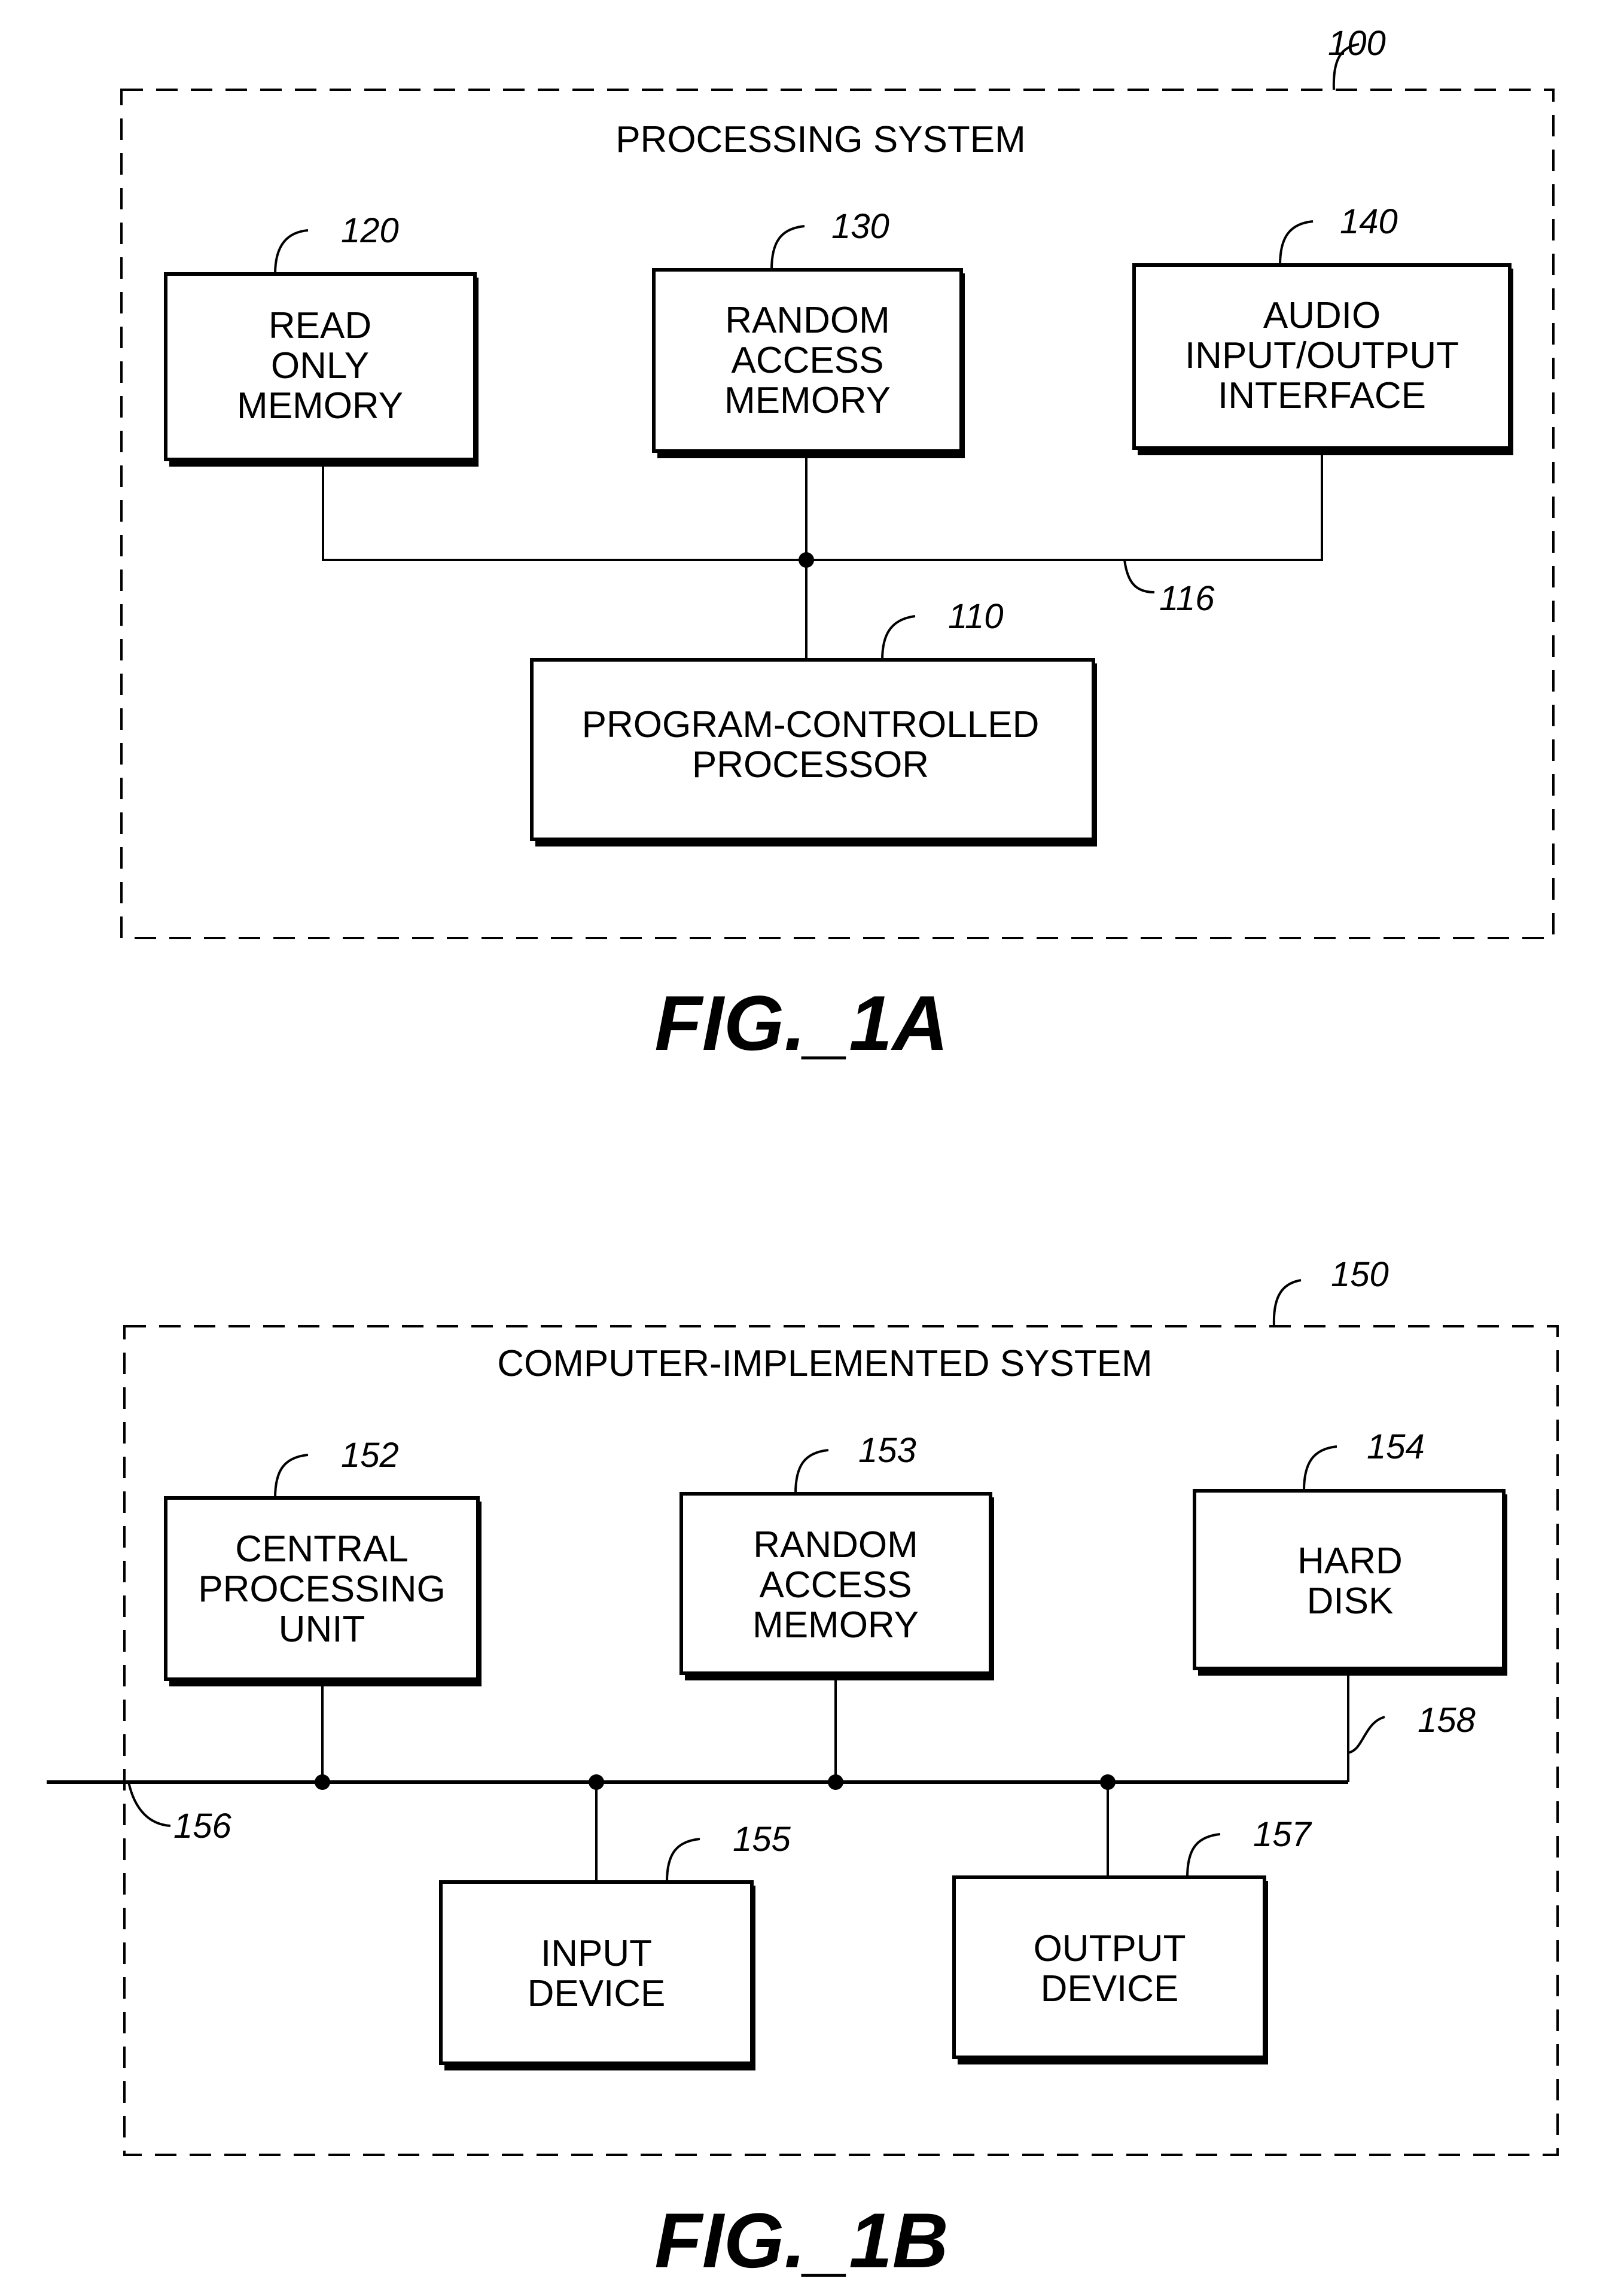  I want to click on block-central-processing-unit: 152 CENTRAL PROCESSING UNIT, so click(323, 1561).